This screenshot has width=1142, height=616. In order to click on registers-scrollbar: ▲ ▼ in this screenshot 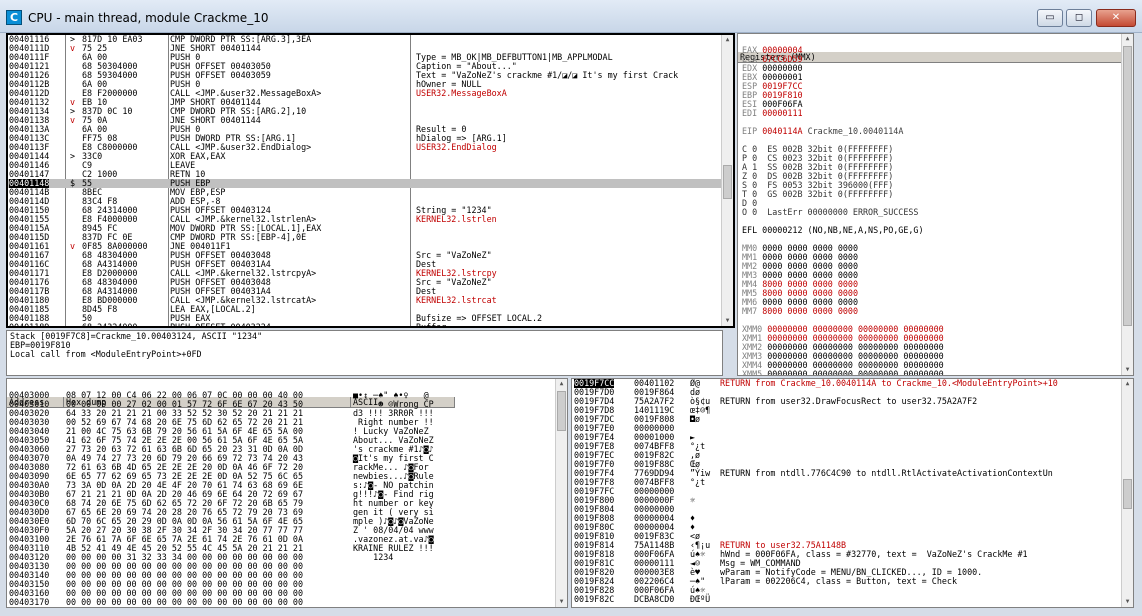, I will do `click(1127, 204)`.